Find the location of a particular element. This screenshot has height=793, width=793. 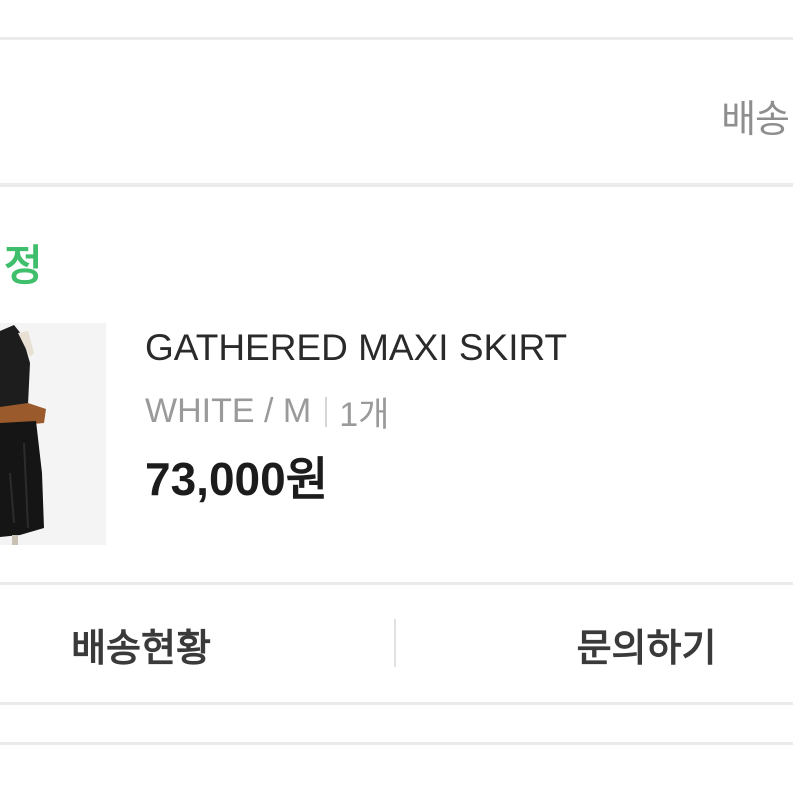

bottom-divider is located at coordinates (396, 743).